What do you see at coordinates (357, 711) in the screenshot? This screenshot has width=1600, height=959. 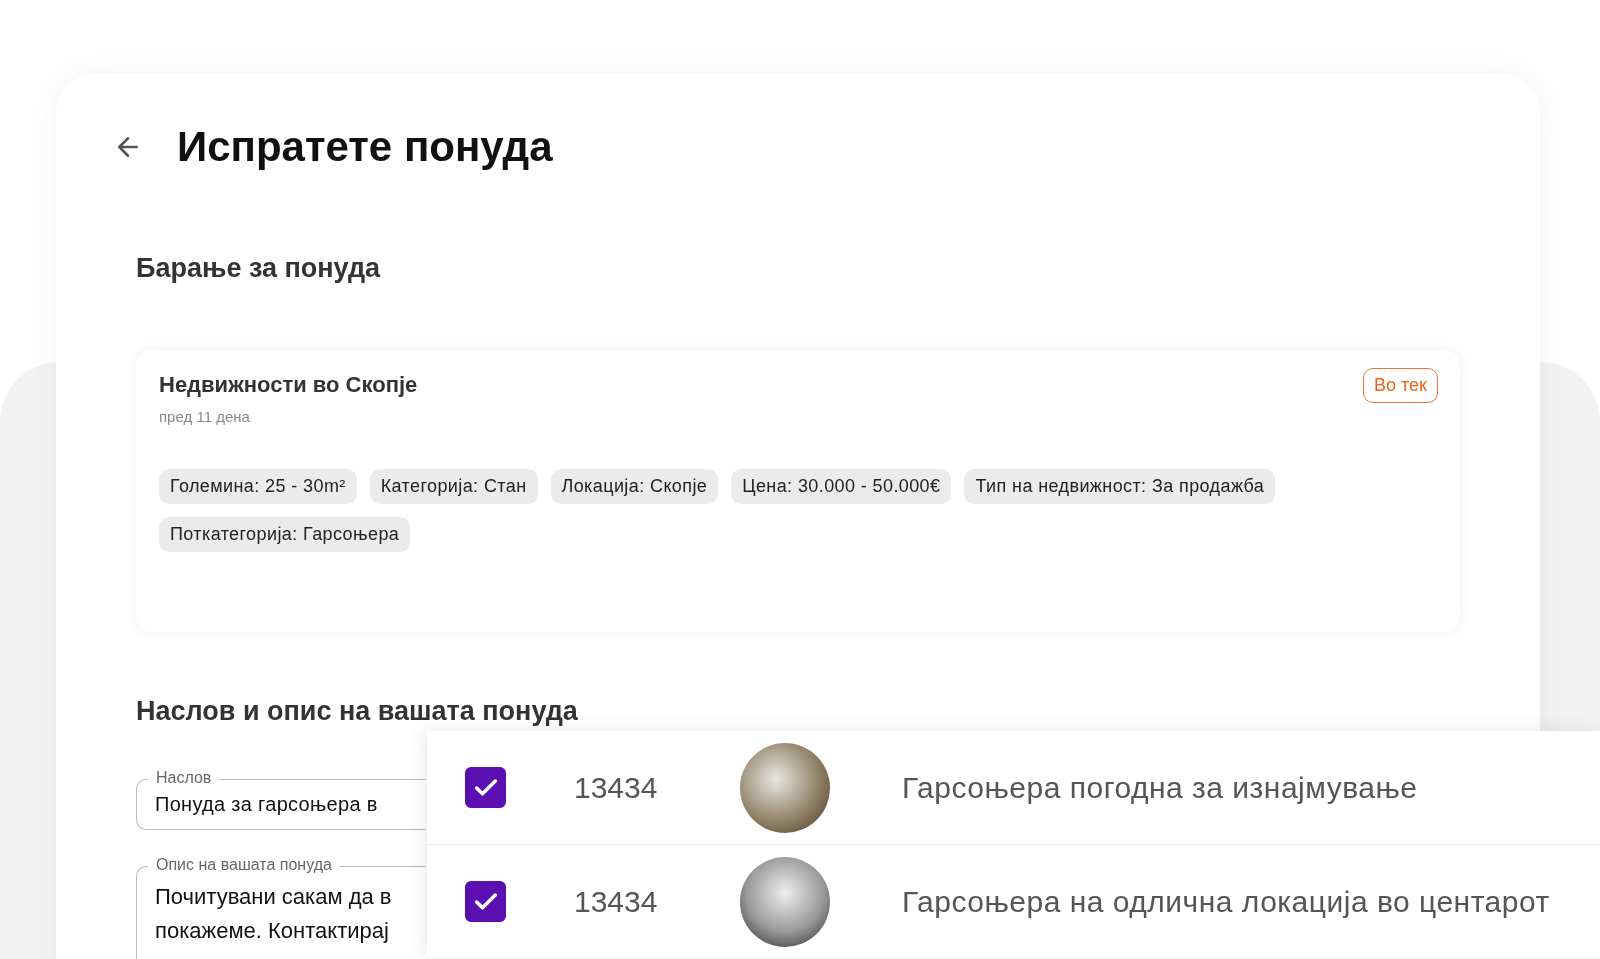 I see `section-heading: Наслов и опис на вашата понуда` at bounding box center [357, 711].